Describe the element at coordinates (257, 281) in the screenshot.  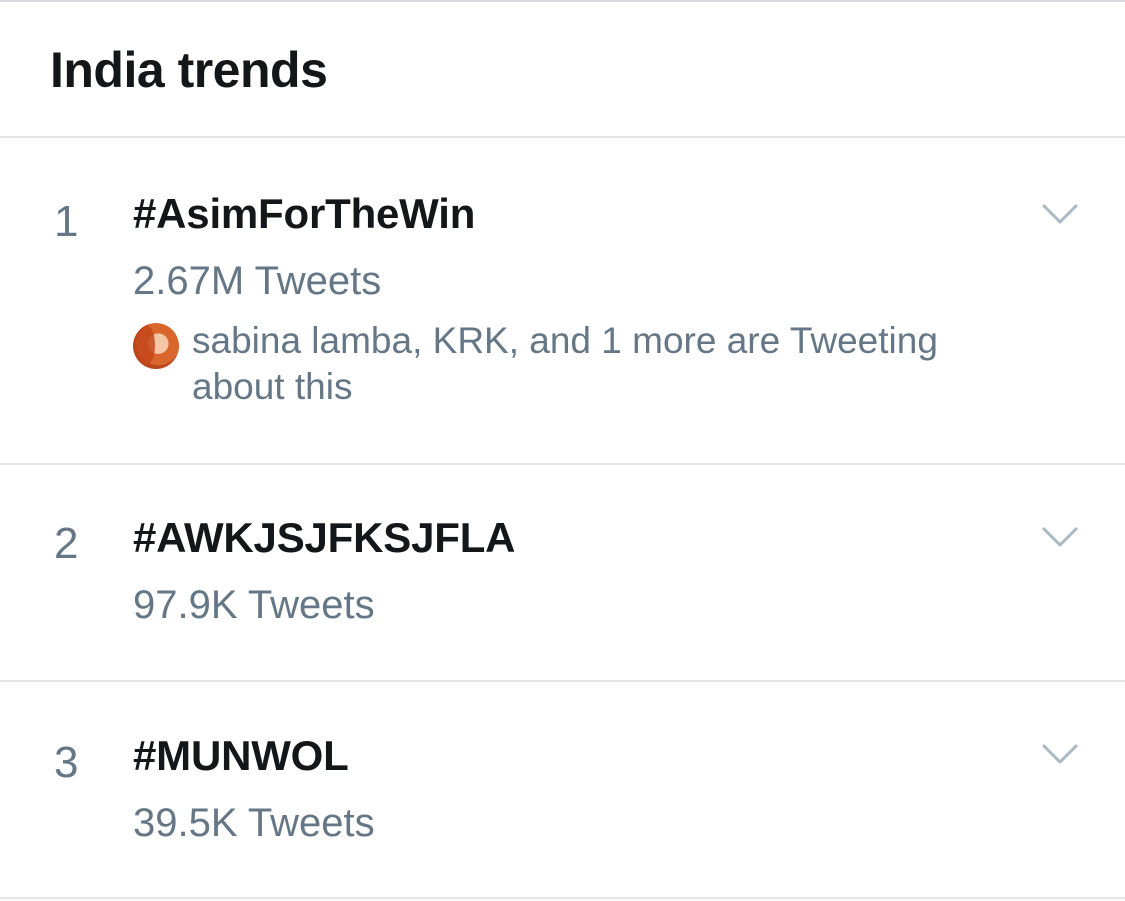
I see `trend-tweet-count: 2.67M Tweets` at that location.